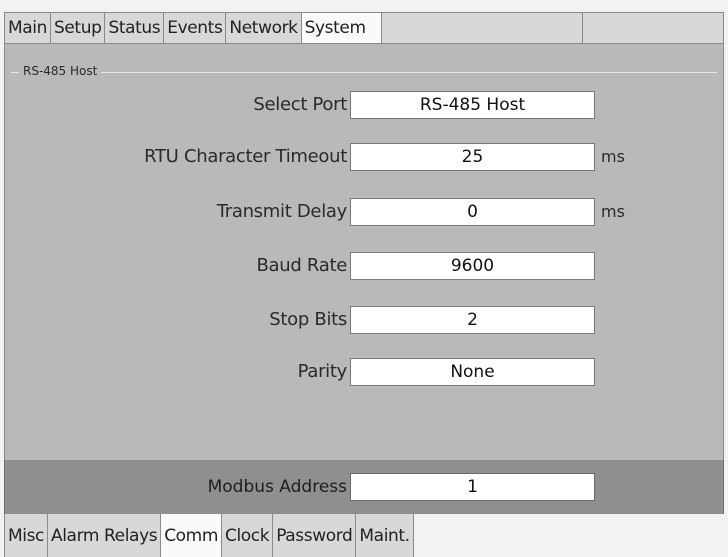 The height and width of the screenshot is (557, 728). Describe the element at coordinates (105, 535) in the screenshot. I see `tab-alarm-relays: Alarm Relays` at that location.